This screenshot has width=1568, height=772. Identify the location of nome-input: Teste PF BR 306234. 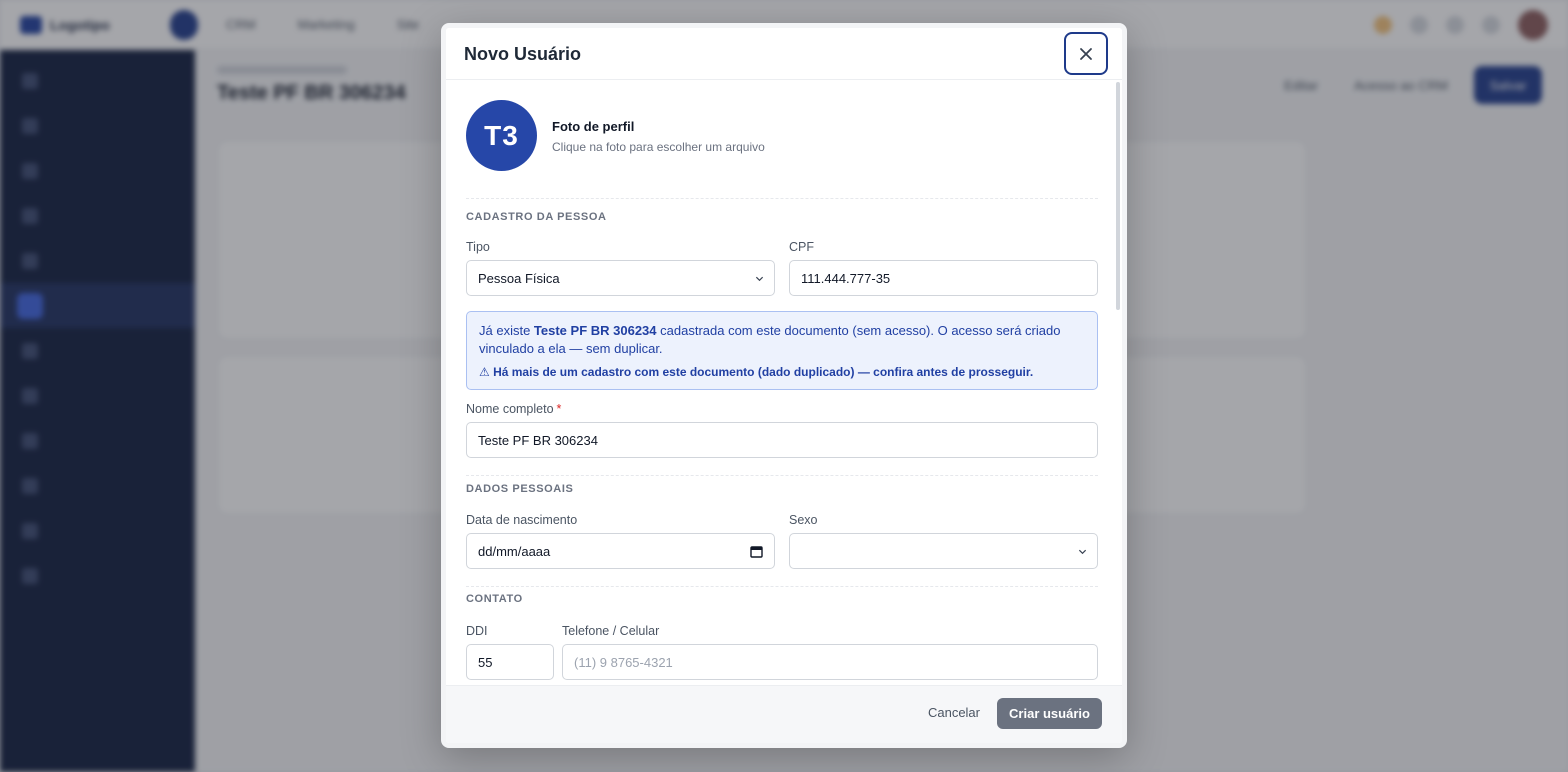
(782, 440).